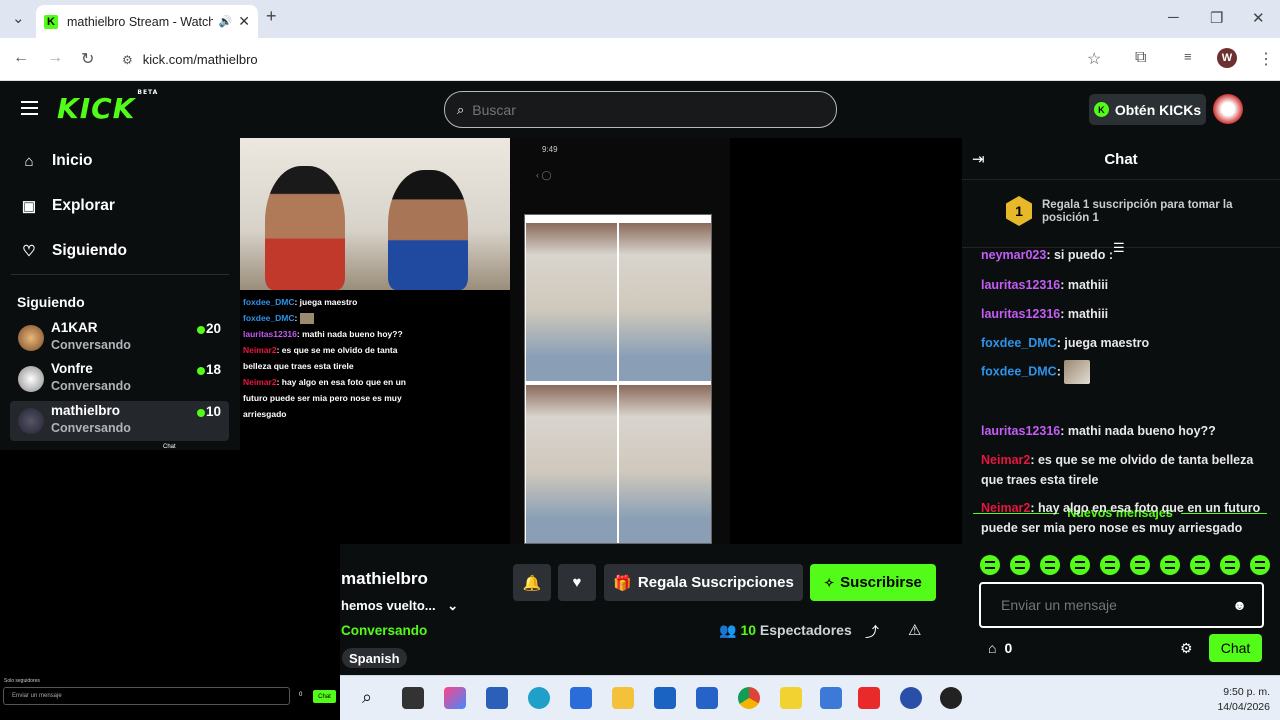 This screenshot has width=1280, height=720. I want to click on back-icon: ←, so click(21, 58).